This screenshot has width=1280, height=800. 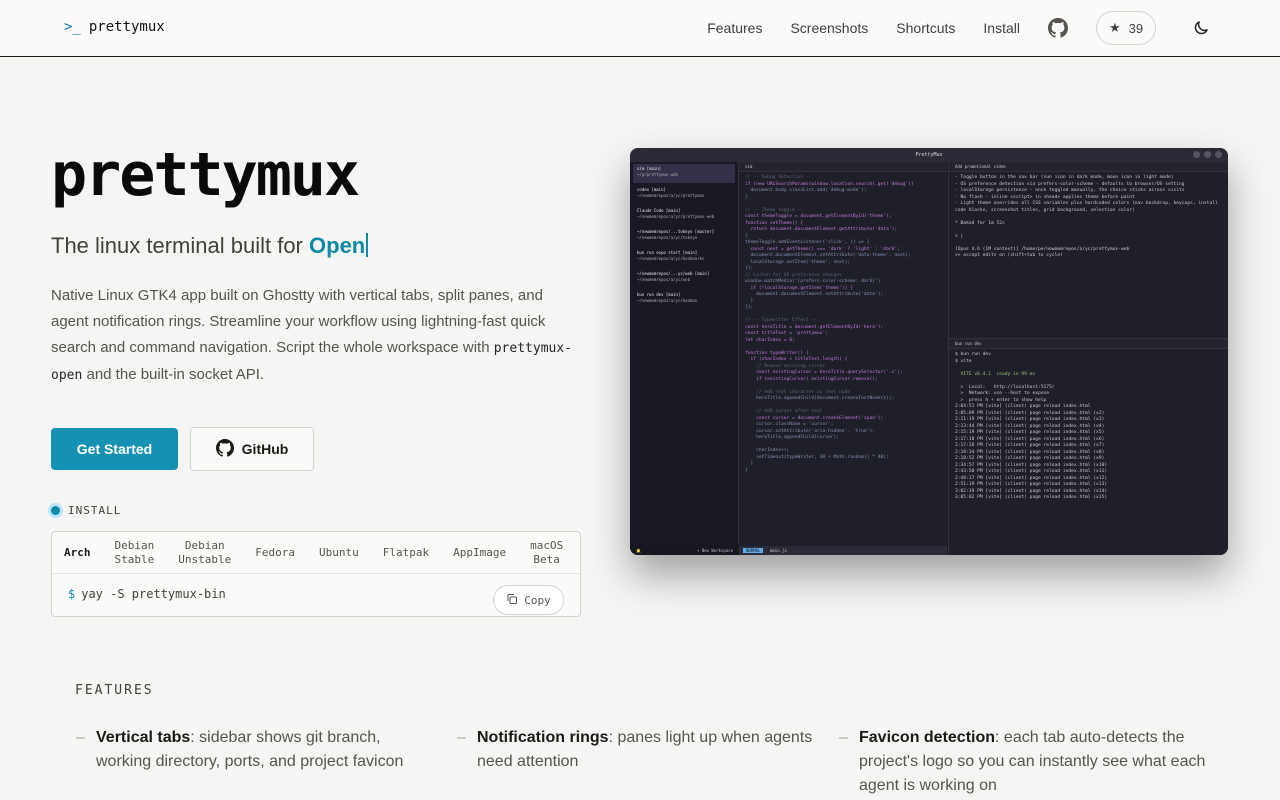 What do you see at coordinates (143, 737) in the screenshot?
I see `feature-title: Vertical tabs` at bounding box center [143, 737].